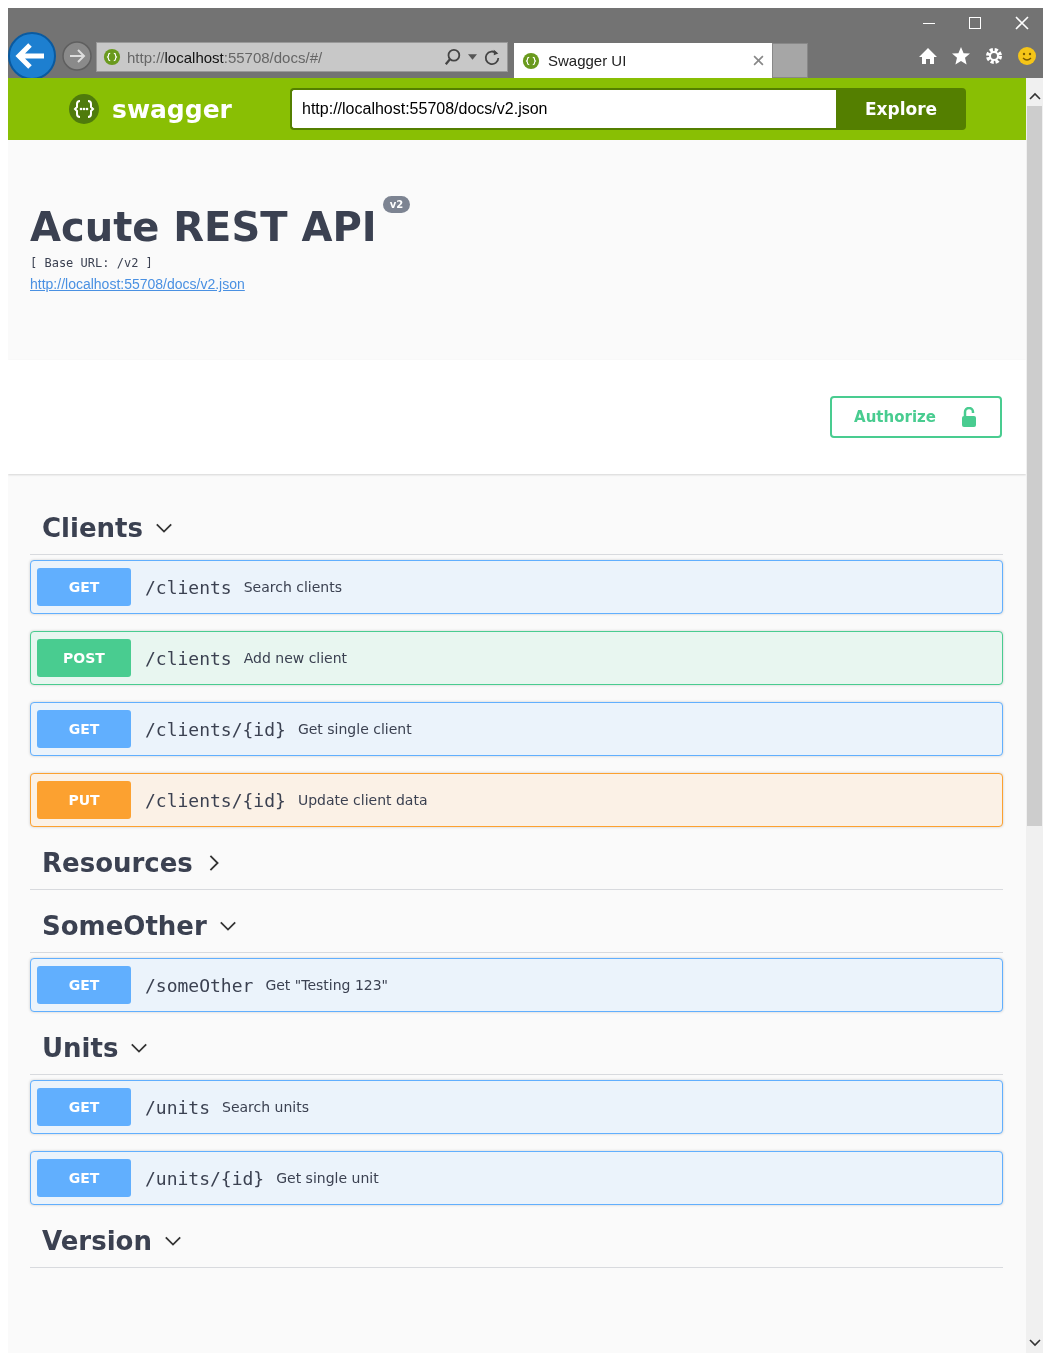  Describe the element at coordinates (516, 729) in the screenshot. I see `operation-row: GET /clients/{id} Get single client` at that location.